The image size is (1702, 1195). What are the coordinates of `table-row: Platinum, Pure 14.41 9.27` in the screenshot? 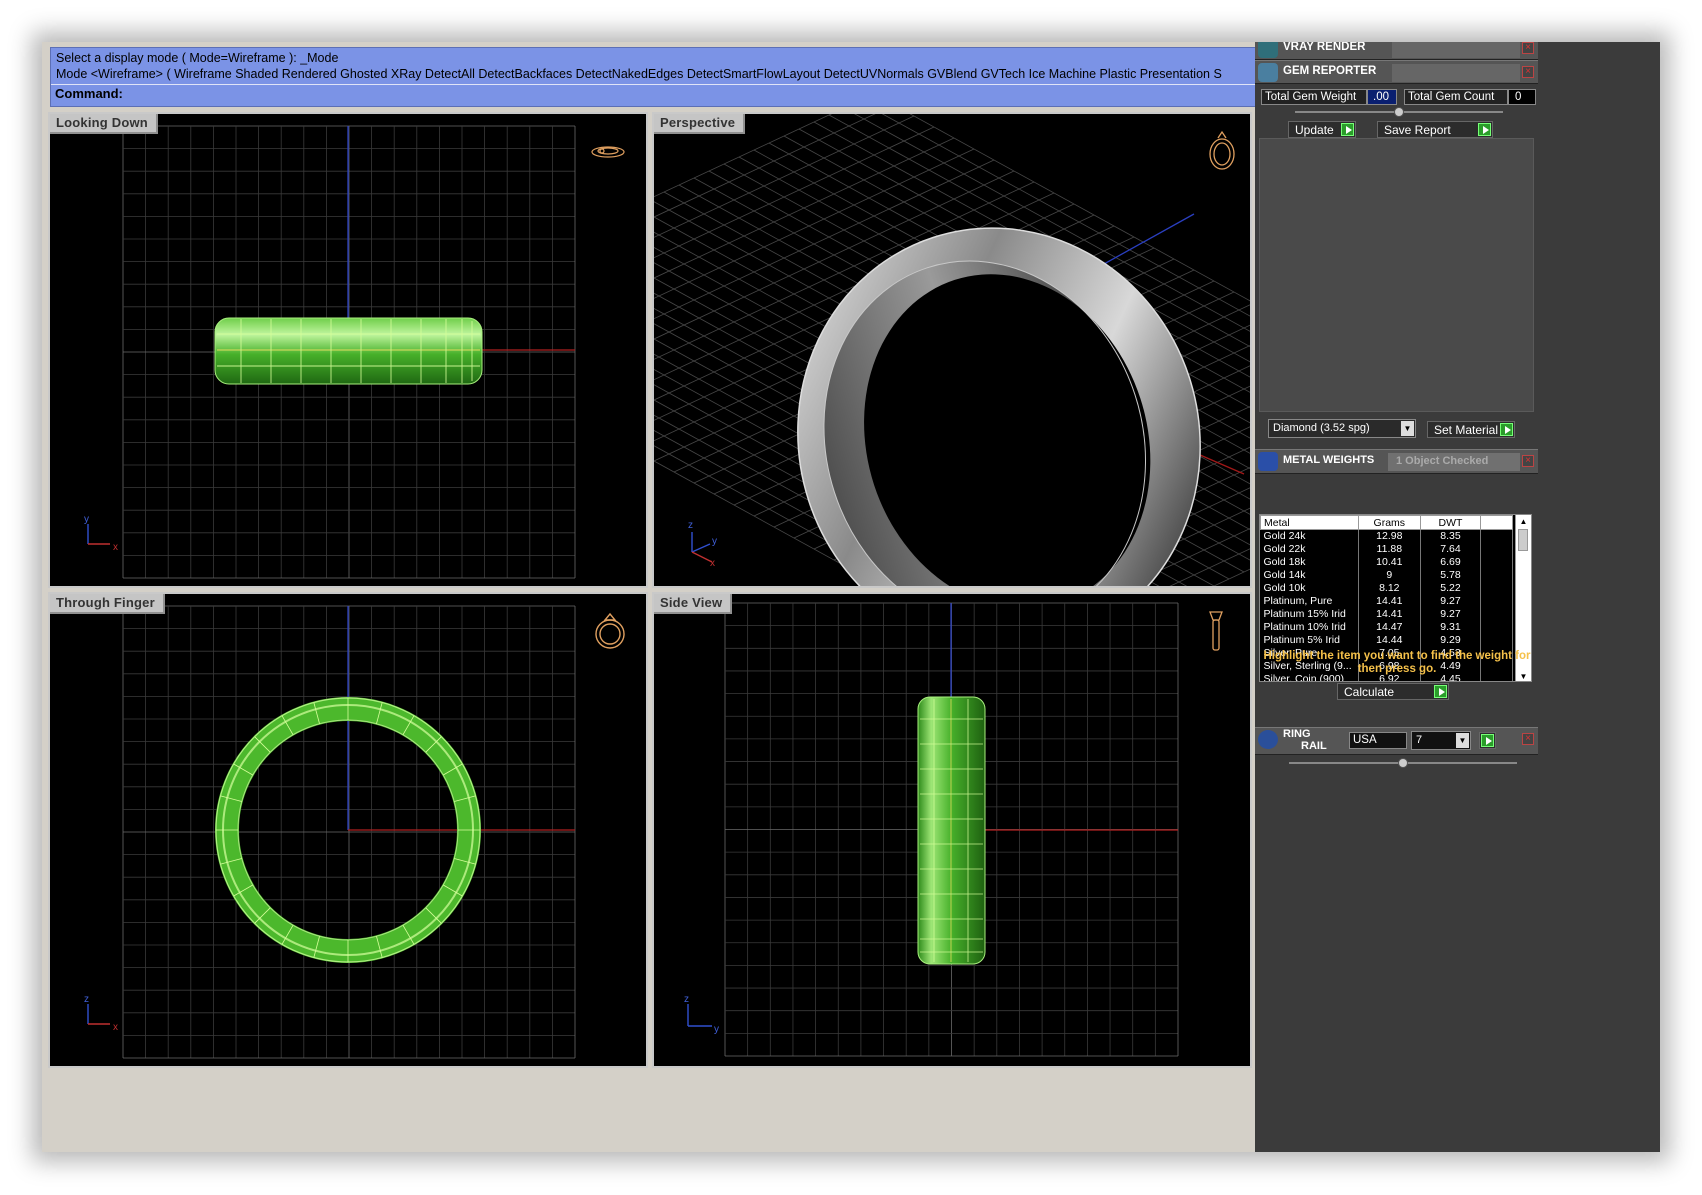 It's located at (1386, 601).